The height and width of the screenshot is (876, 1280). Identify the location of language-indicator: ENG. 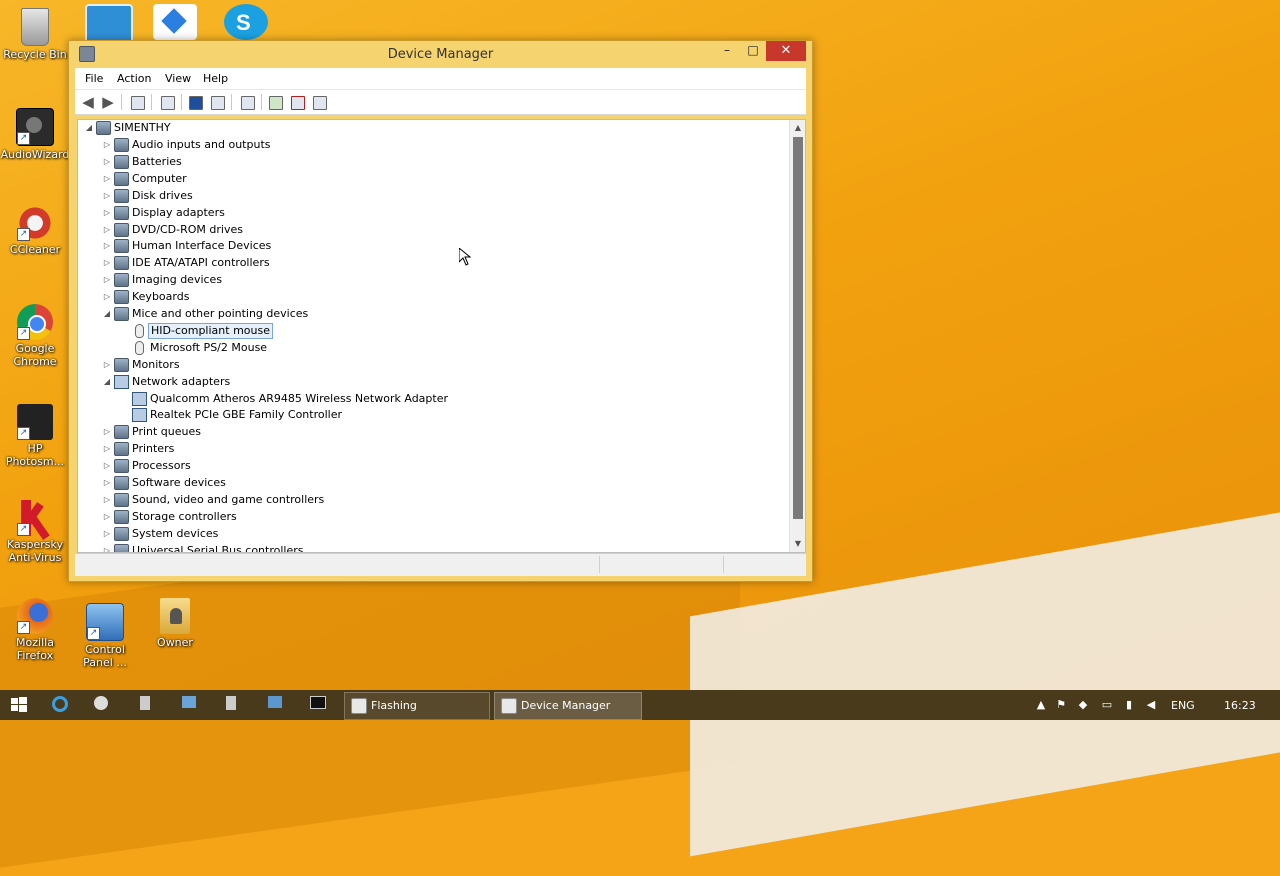
(1183, 705).